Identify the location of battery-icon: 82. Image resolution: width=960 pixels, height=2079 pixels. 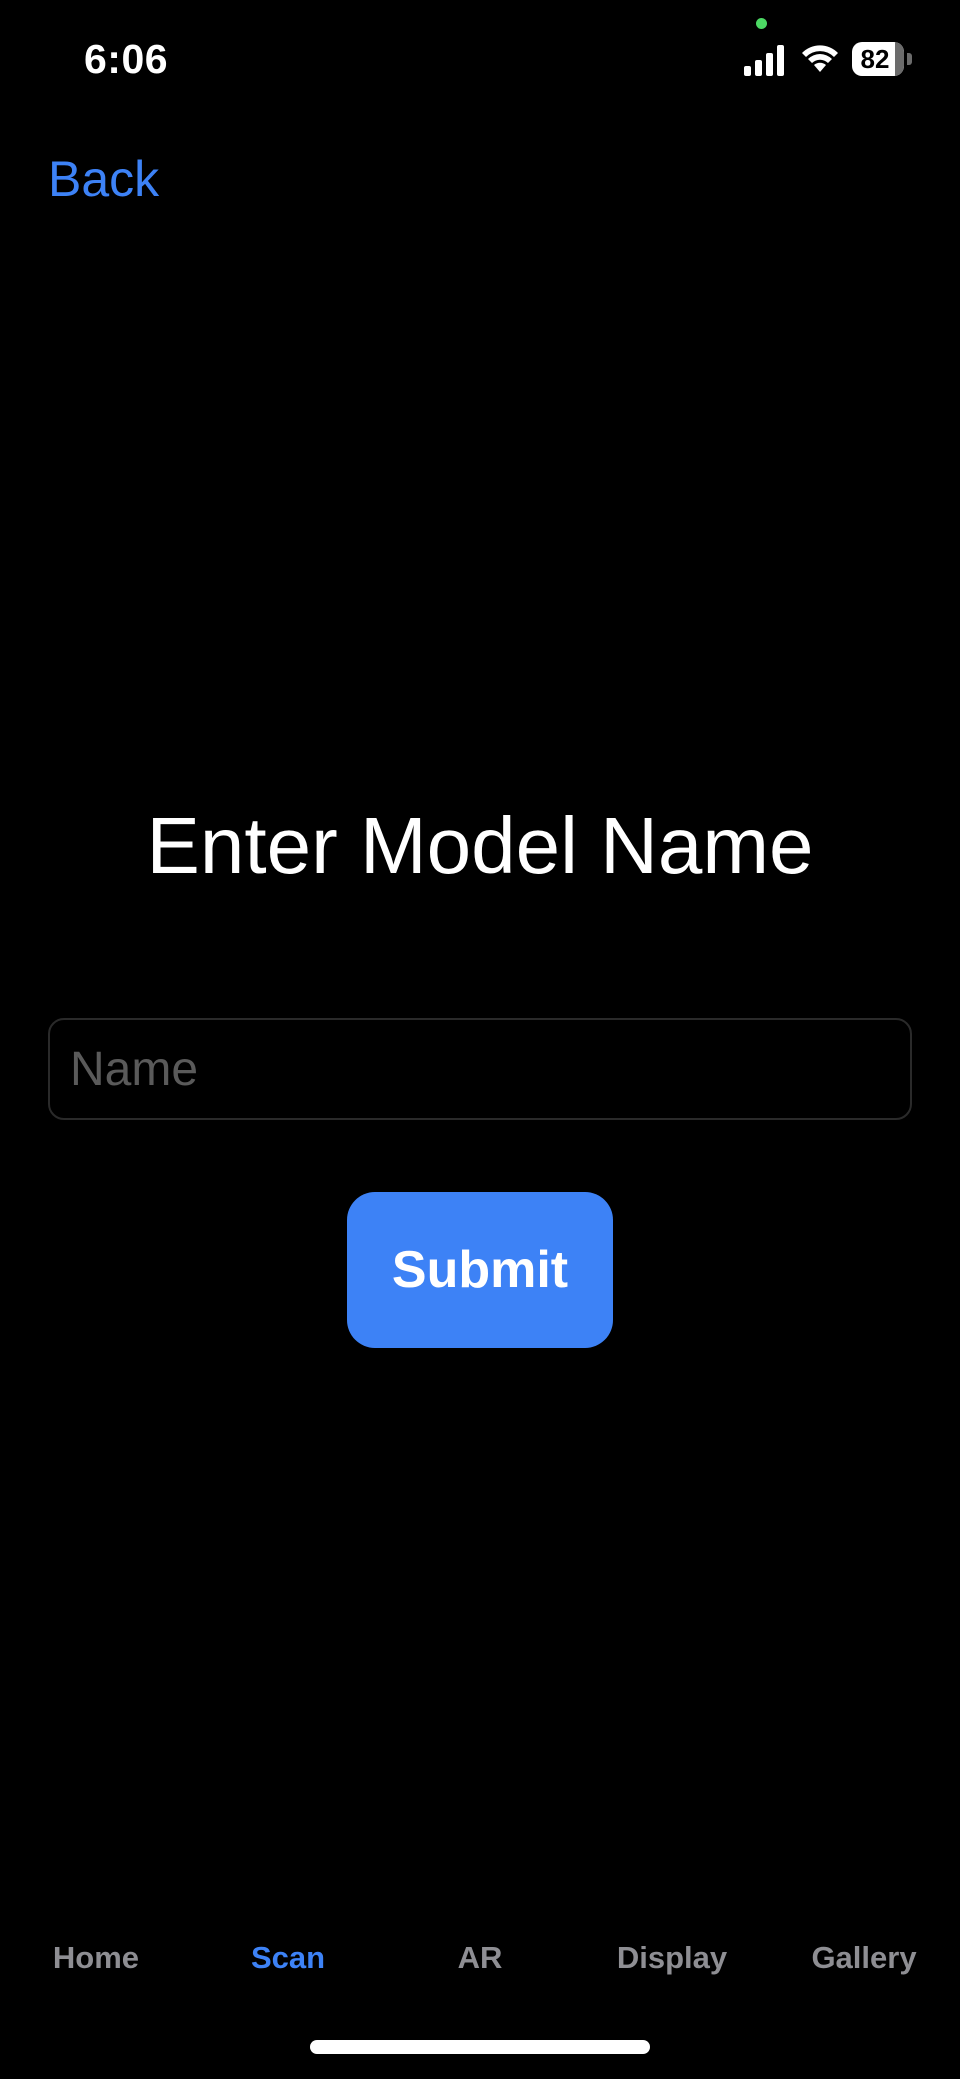
(882, 59).